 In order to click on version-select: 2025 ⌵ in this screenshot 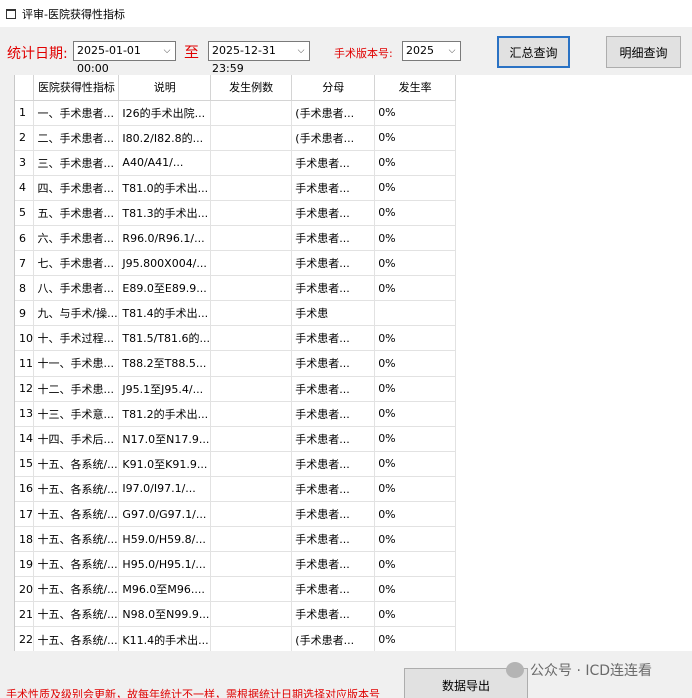, I will do `click(431, 51)`.